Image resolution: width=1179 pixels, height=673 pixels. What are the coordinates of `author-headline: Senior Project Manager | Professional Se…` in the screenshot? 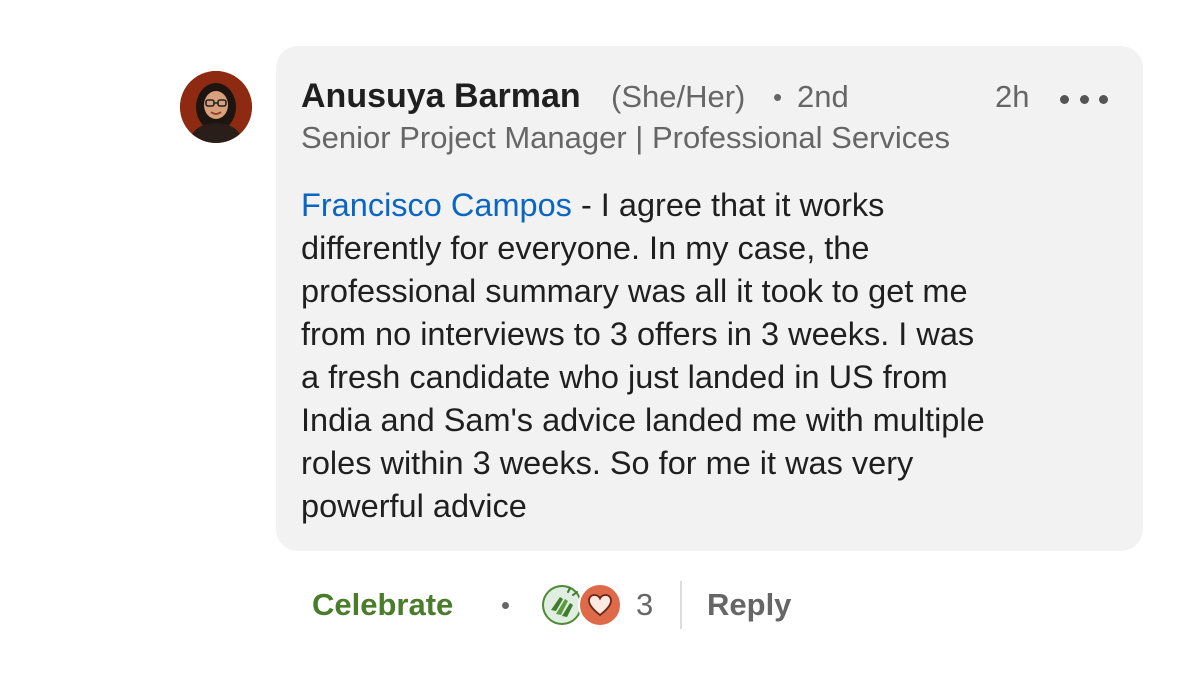 It's located at (626, 137).